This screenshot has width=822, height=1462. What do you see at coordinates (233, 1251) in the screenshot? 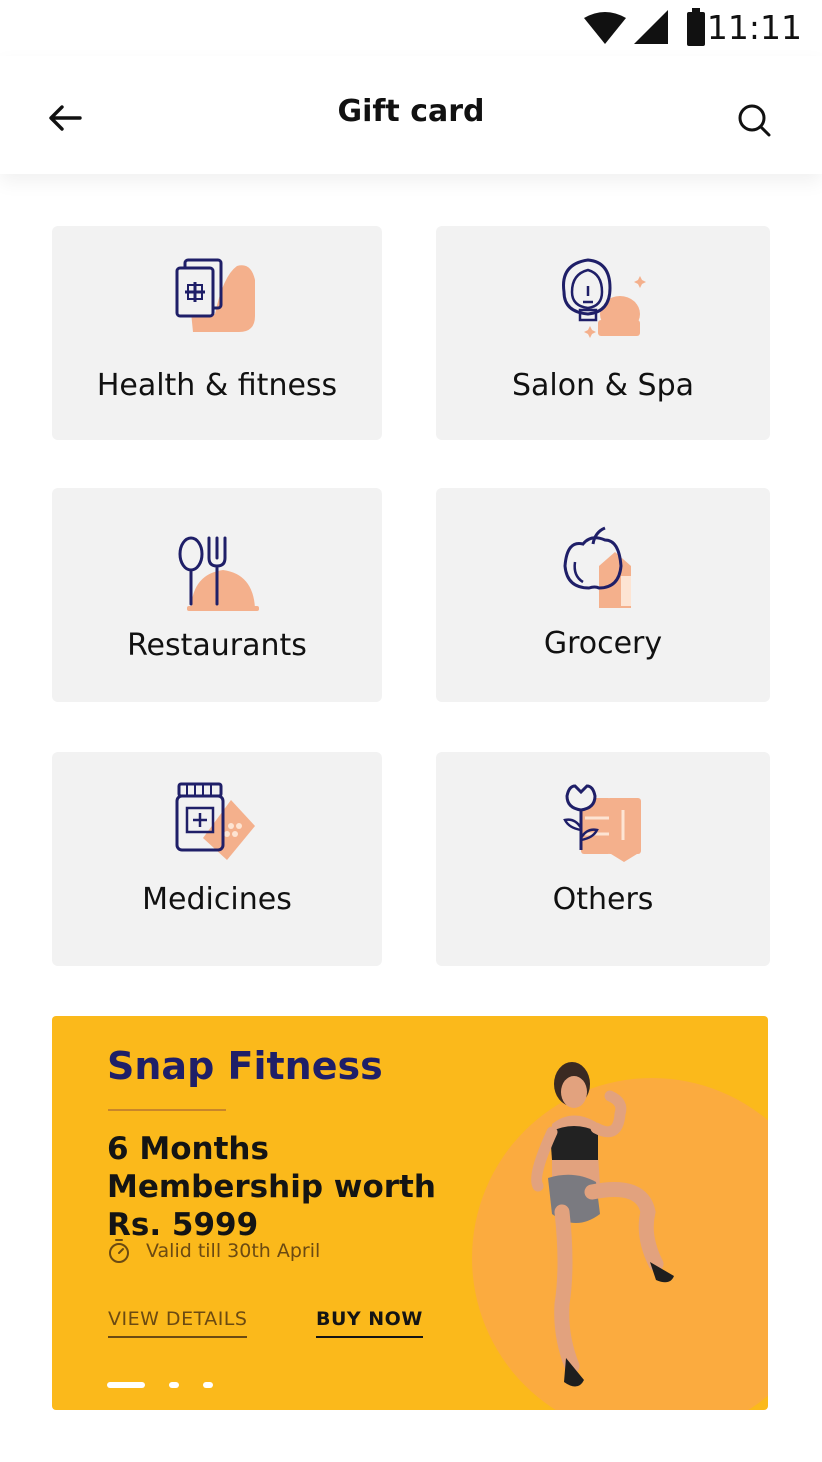
I see `promo-validity: Valid till 30th April` at bounding box center [233, 1251].